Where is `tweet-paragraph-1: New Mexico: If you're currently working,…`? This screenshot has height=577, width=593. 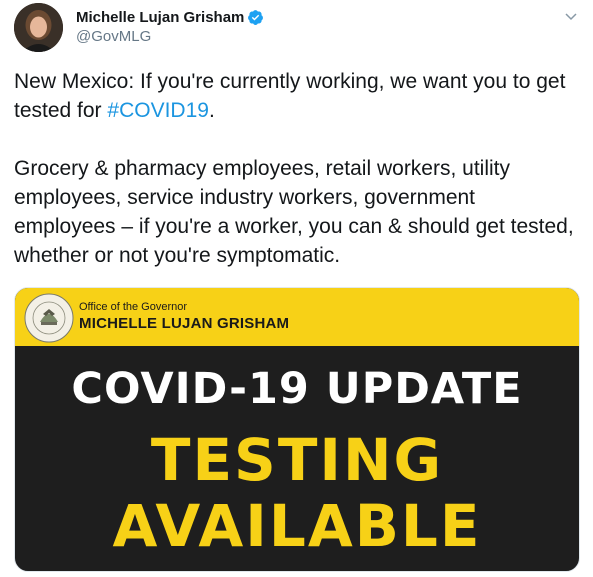 tweet-paragraph-1: New Mexico: If you're currently working,… is located at coordinates (296, 96).